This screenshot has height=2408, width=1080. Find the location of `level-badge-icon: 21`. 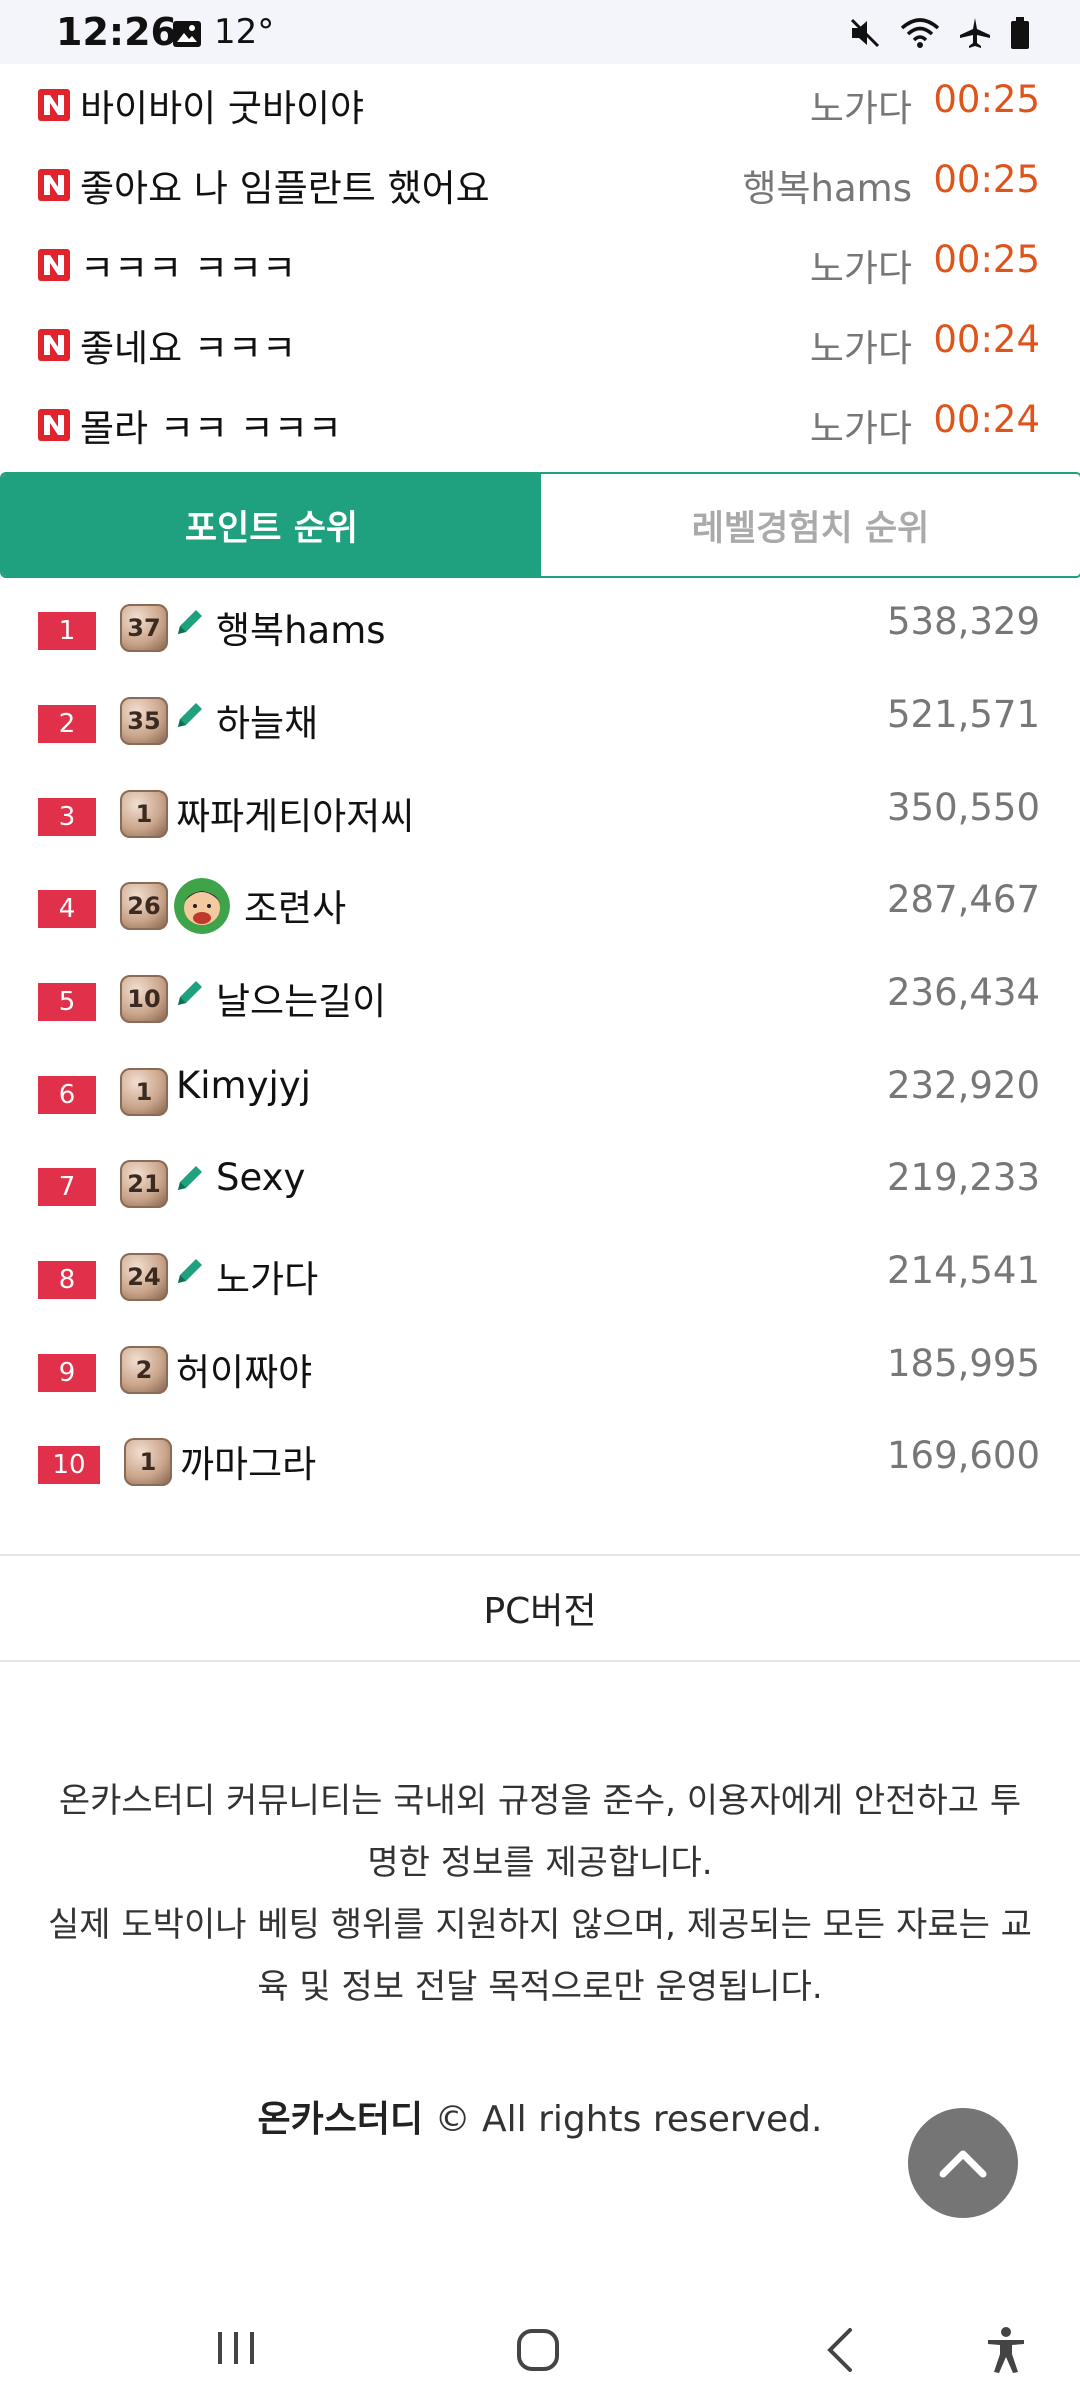

level-badge-icon: 21 is located at coordinates (144, 1184).